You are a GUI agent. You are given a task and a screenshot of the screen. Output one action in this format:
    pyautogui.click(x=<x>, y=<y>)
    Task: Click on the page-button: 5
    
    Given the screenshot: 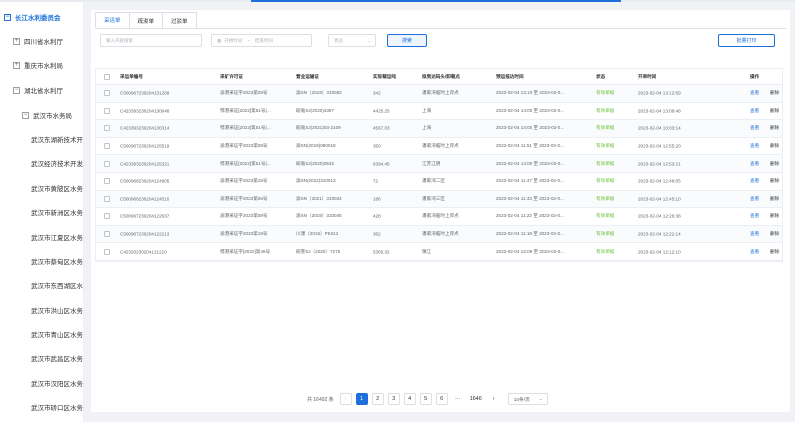 What is the action you would take?
    pyautogui.click(x=425, y=399)
    